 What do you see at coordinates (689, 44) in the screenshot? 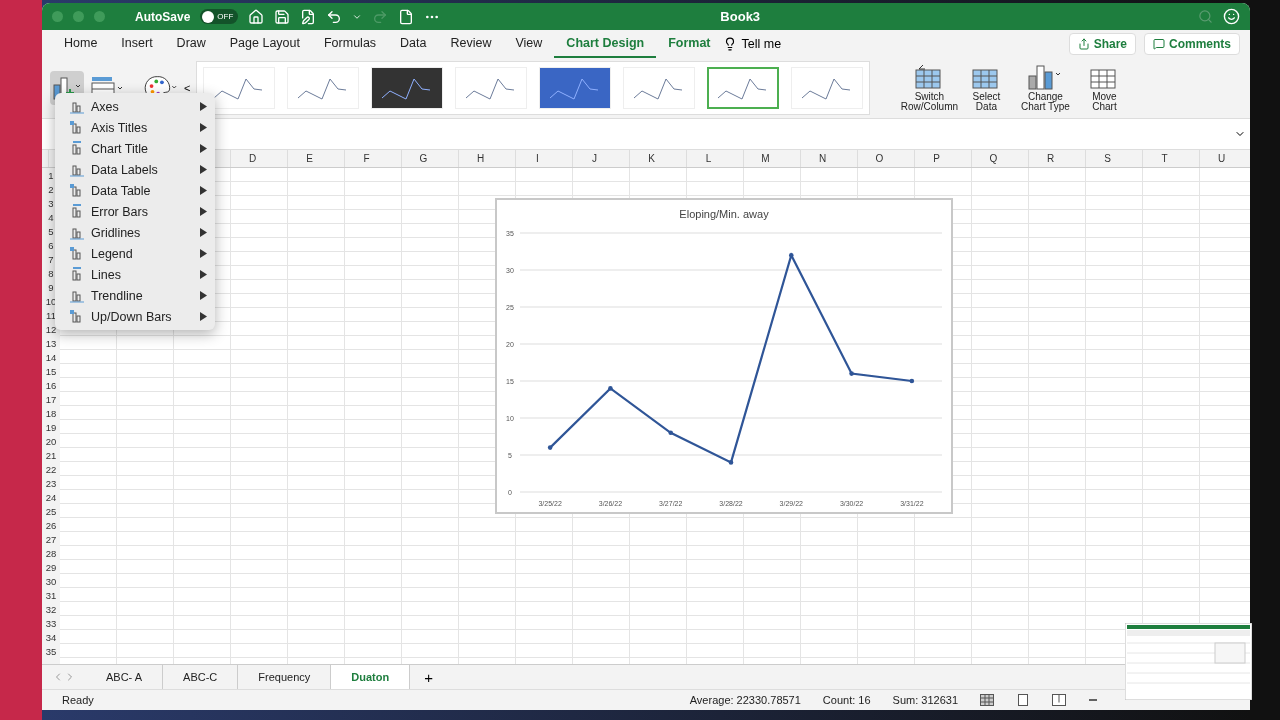
I see `ribbon-tab: Format` at bounding box center [689, 44].